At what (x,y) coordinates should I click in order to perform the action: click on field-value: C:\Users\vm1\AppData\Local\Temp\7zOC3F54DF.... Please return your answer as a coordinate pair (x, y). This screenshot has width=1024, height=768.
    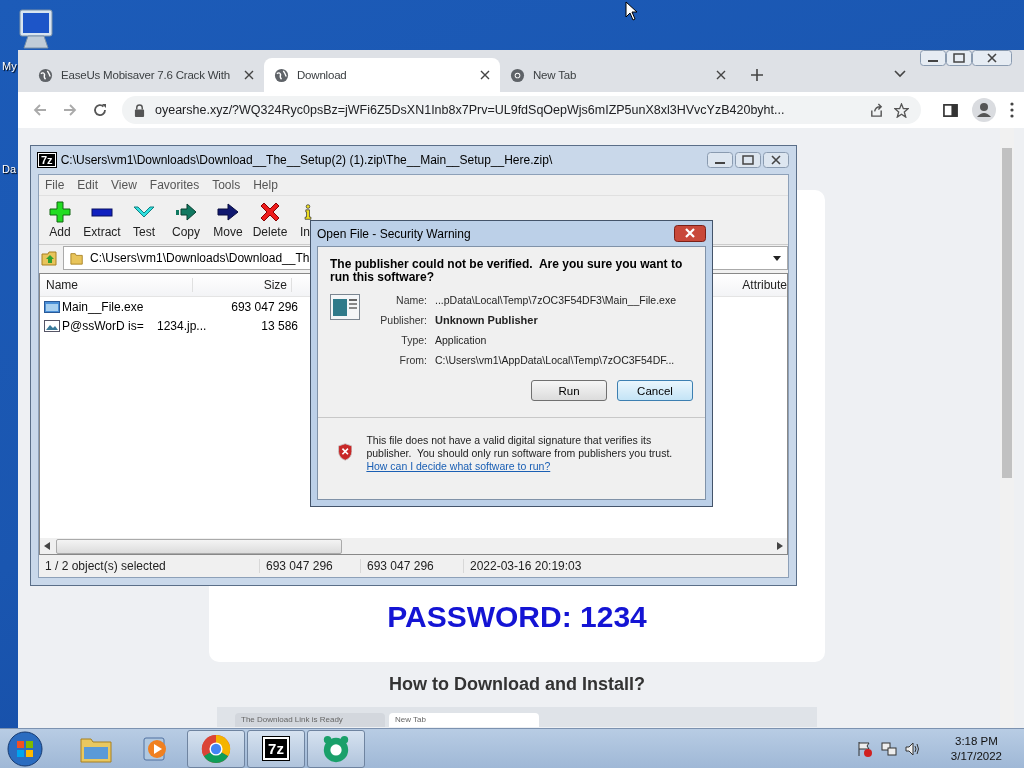
    Looking at the image, I should click on (555, 360).